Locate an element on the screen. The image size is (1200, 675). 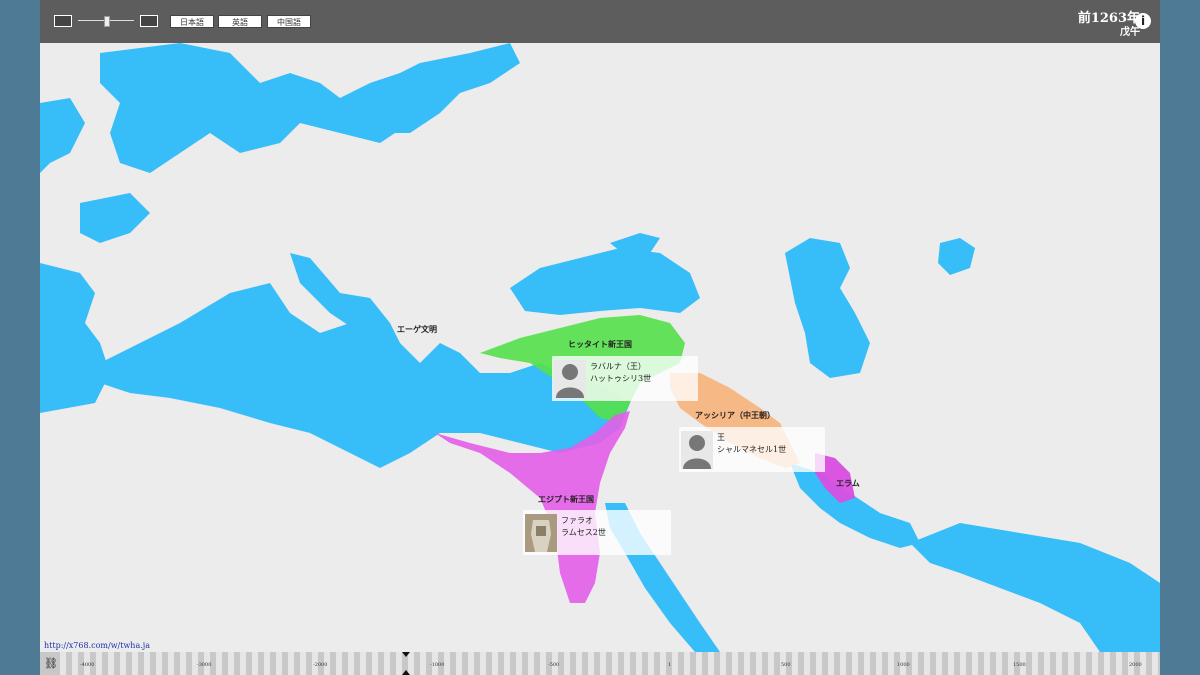
zoom-out-icon is located at coordinates (63, 21).